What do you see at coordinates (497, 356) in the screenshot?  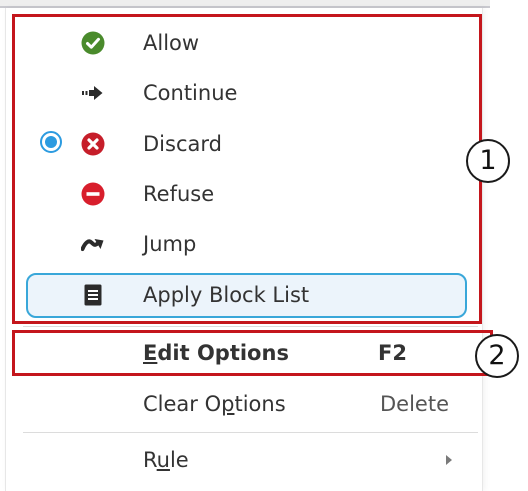 I see `callout-badge-2: 2` at bounding box center [497, 356].